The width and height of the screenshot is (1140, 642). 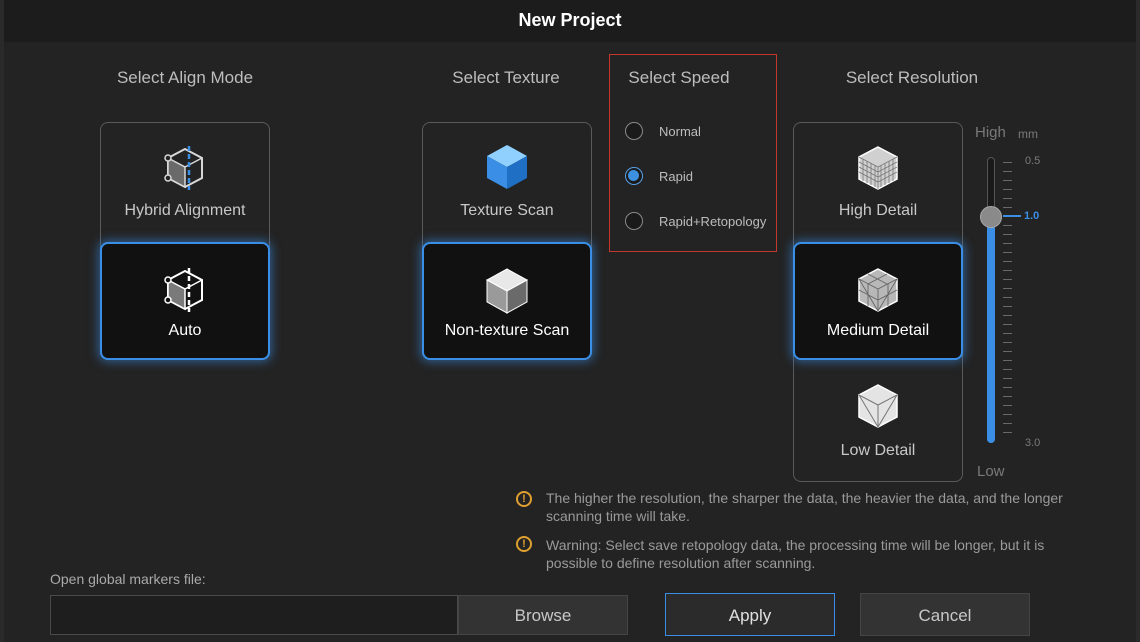 I want to click on high-detail-label: High Detail, so click(x=878, y=210).